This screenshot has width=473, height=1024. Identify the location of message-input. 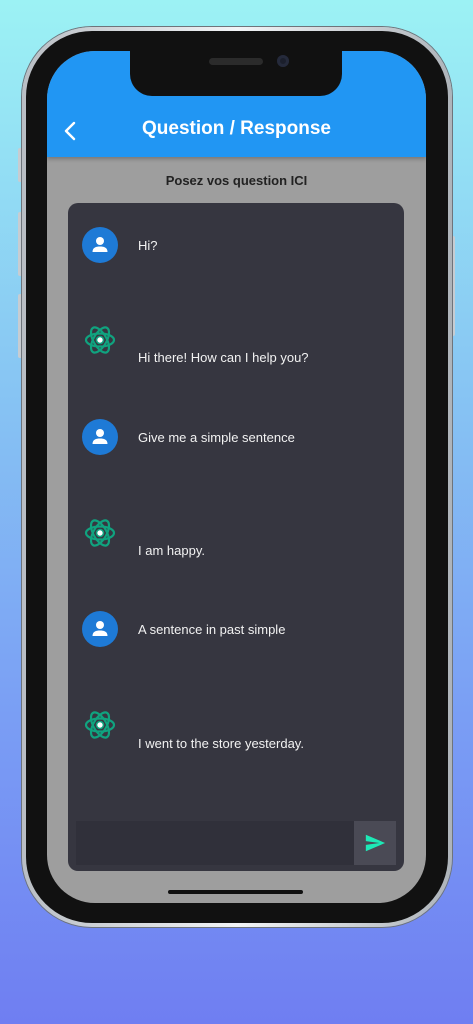
(215, 843).